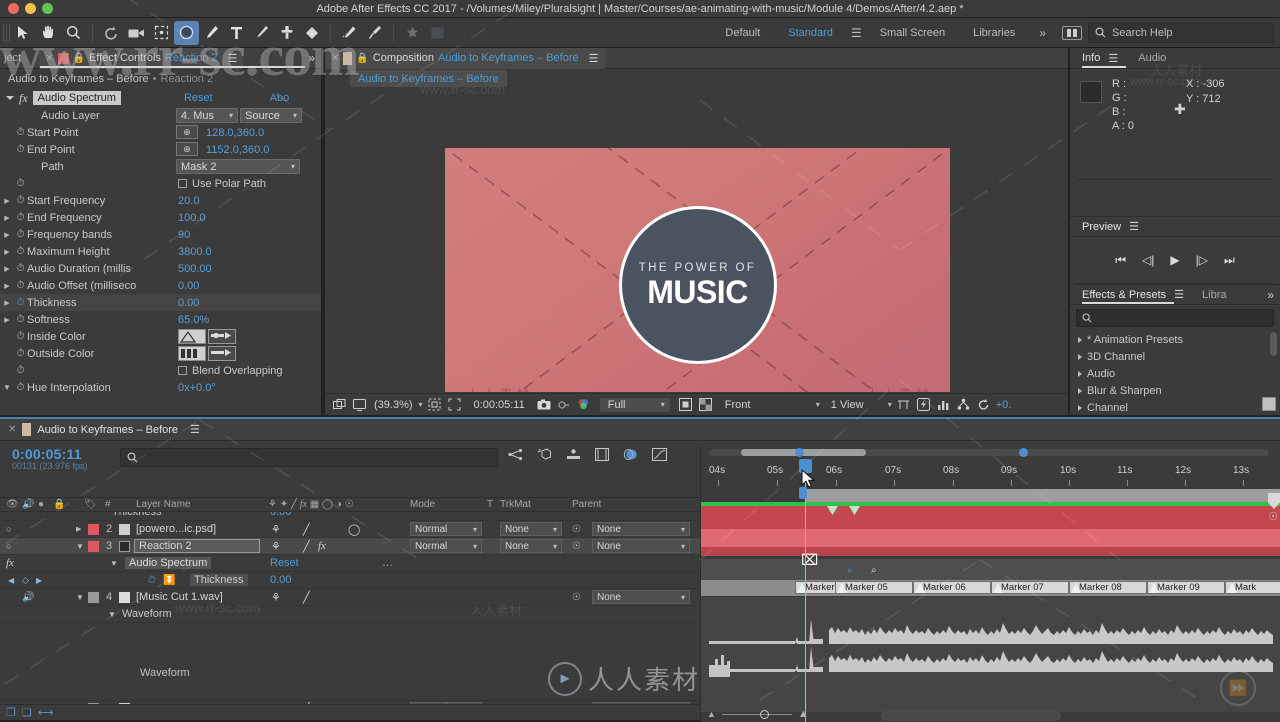 The width and height of the screenshot is (1280, 722). Describe the element at coordinates (25, 580) in the screenshot. I see `keyframe-diamond-icon: ◇` at that location.